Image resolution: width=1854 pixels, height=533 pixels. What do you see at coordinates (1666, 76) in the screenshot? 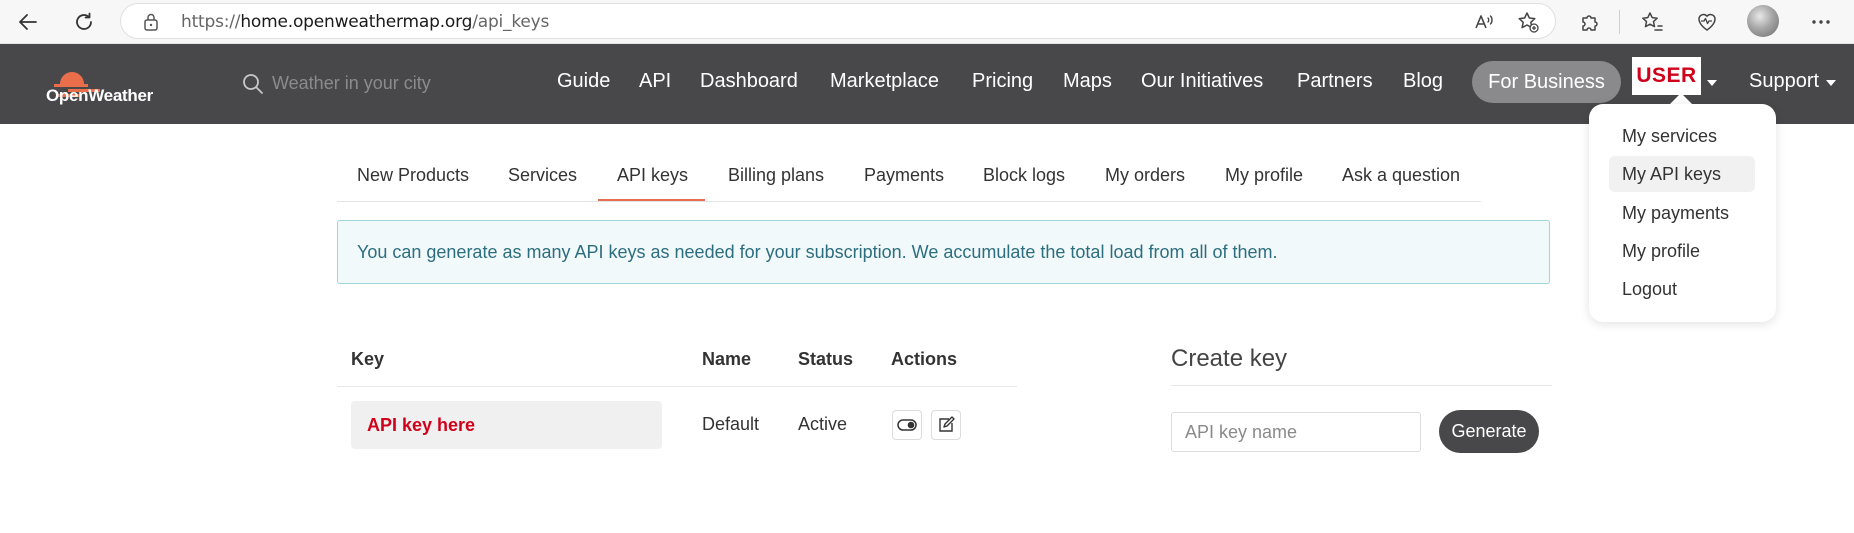
I see `user-menu-toggle: USER` at bounding box center [1666, 76].